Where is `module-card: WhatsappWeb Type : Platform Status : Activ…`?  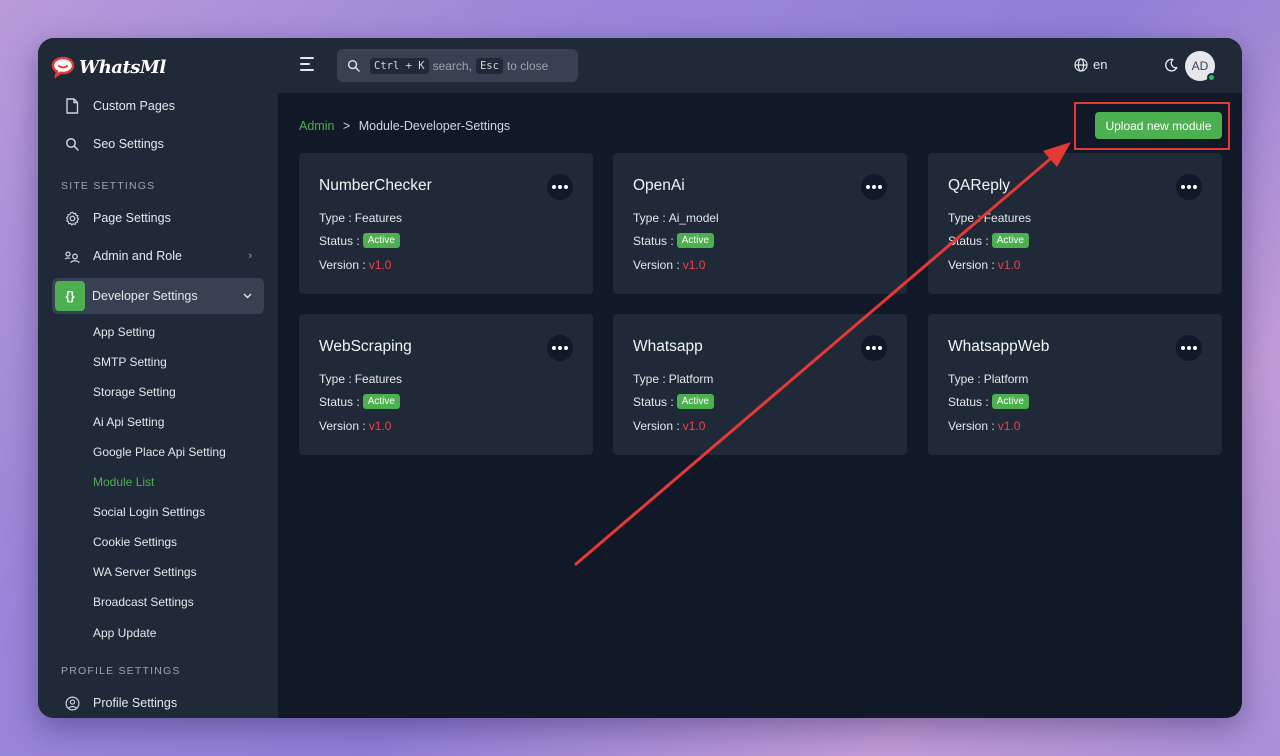
module-card: WhatsappWeb Type : Platform Status : Activ… is located at coordinates (1075, 384).